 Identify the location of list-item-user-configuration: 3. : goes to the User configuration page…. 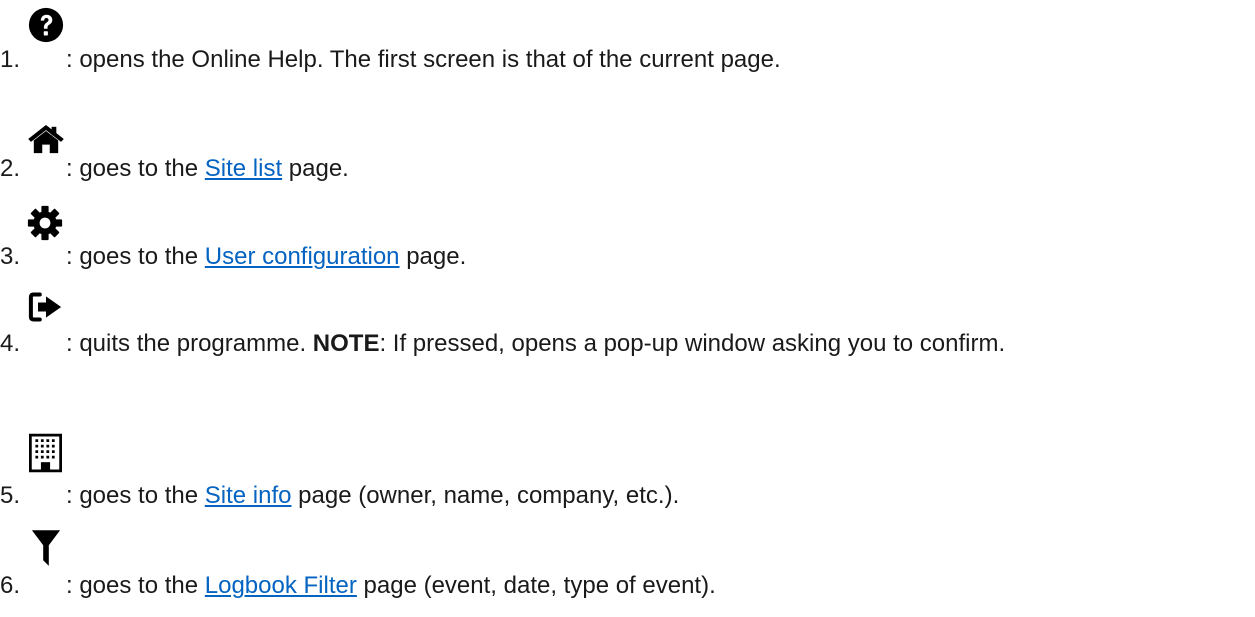
(625, 233).